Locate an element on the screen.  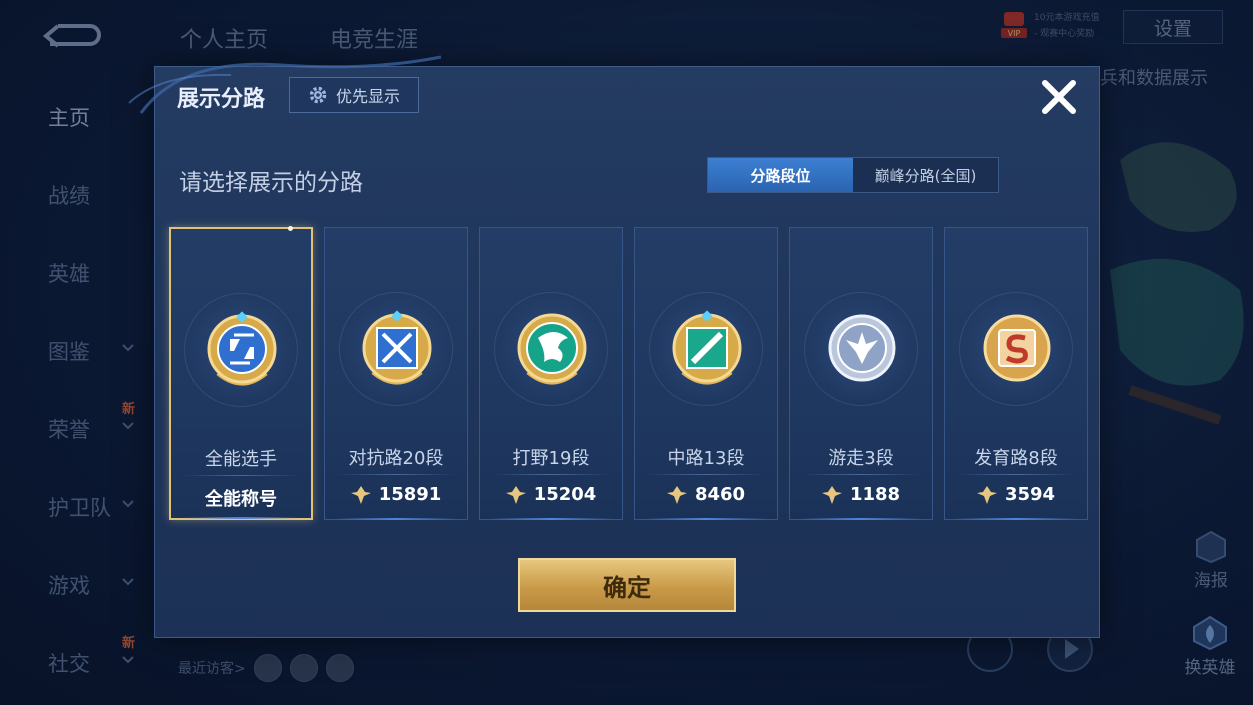
farm-lane-emblem-icon is located at coordinates (1017, 348).